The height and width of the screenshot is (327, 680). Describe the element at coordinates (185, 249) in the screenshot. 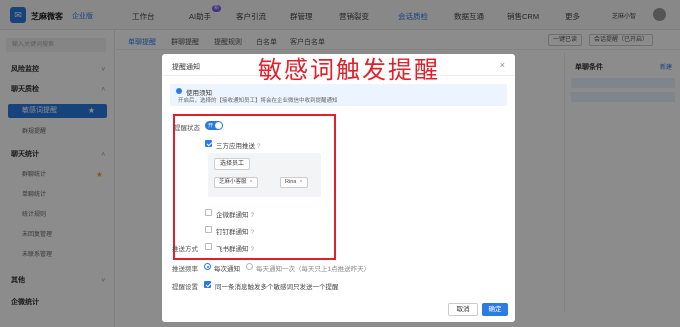

I see `push-method-label: 推送方式` at that location.